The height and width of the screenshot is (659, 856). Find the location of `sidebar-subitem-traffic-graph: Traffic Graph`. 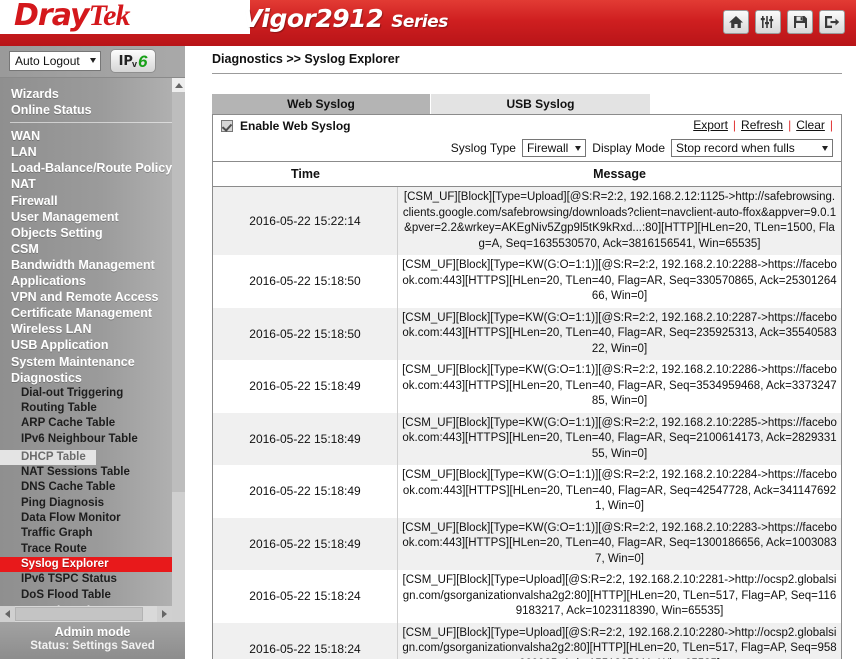

sidebar-subitem-traffic-graph: Traffic Graph is located at coordinates (92, 533).